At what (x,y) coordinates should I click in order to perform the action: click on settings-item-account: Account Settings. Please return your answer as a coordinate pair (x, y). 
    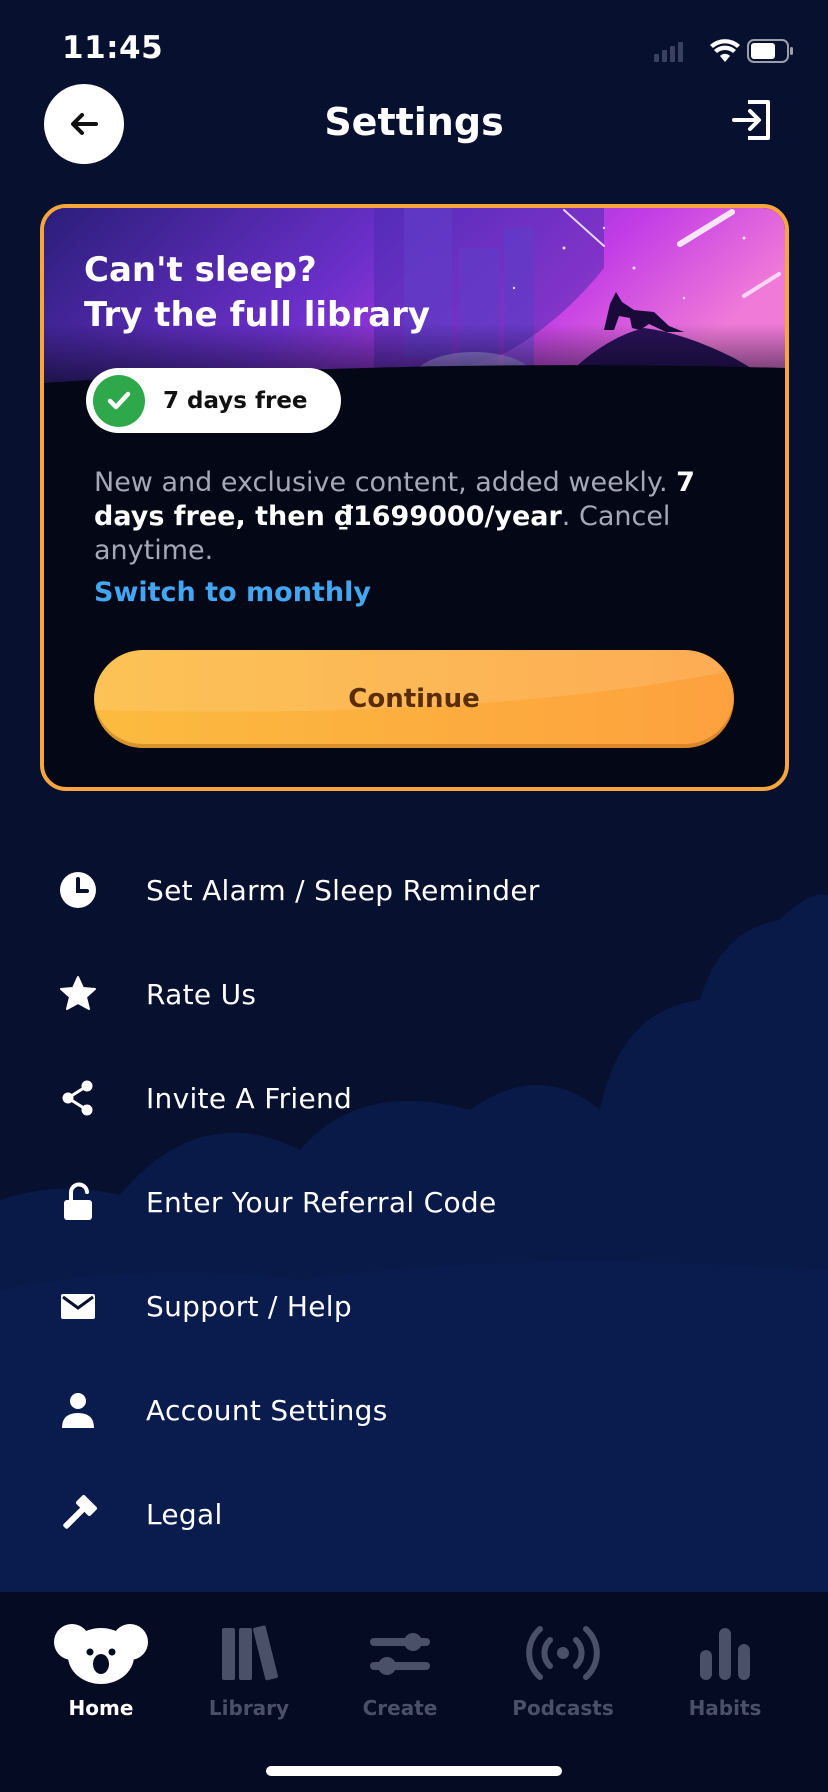
    Looking at the image, I should click on (414, 1410).